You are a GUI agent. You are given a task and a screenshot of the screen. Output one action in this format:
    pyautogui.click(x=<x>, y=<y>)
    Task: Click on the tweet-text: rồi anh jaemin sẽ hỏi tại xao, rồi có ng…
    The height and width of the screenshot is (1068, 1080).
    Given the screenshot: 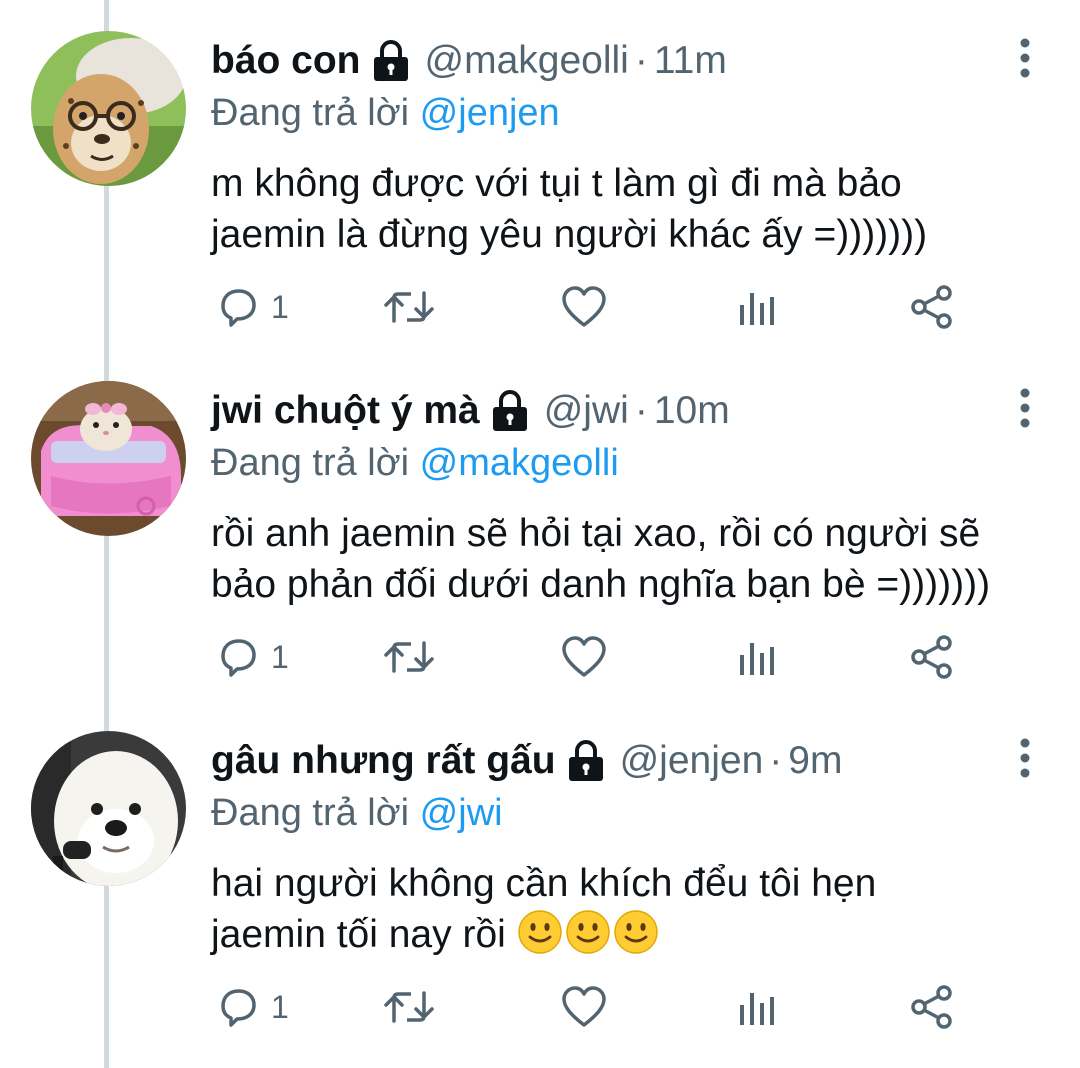 What is the action you would take?
    pyautogui.click(x=625, y=559)
    